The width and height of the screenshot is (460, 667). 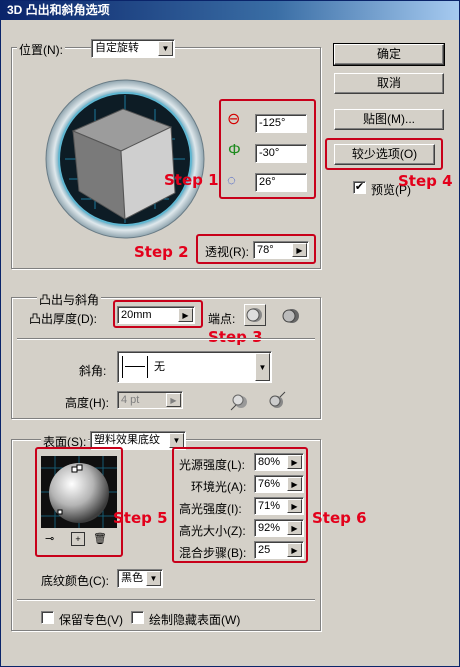 What do you see at coordinates (132, 578) in the screenshot?
I see `shade-color-value: 黑色` at bounding box center [132, 578].